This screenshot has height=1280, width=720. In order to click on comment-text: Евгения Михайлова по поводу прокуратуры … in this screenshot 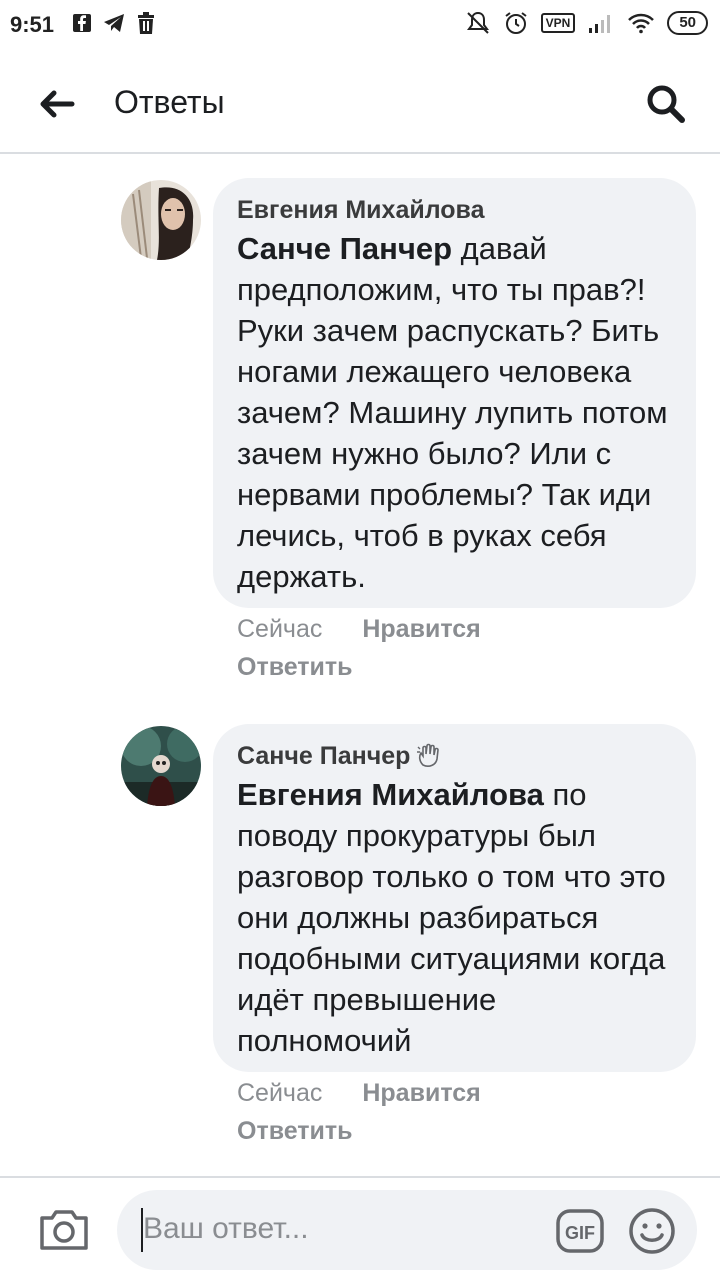, I will do `click(454, 917)`.